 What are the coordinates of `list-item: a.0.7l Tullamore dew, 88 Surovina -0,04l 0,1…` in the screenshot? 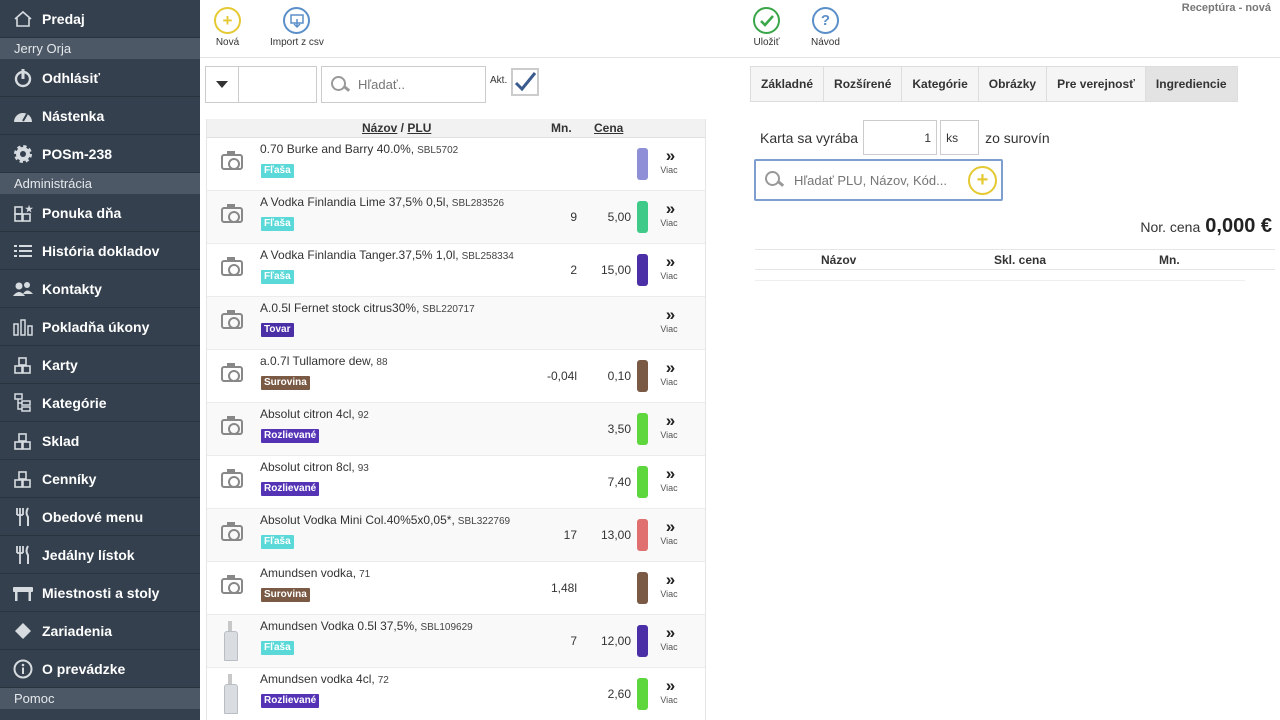 It's located at (456, 376).